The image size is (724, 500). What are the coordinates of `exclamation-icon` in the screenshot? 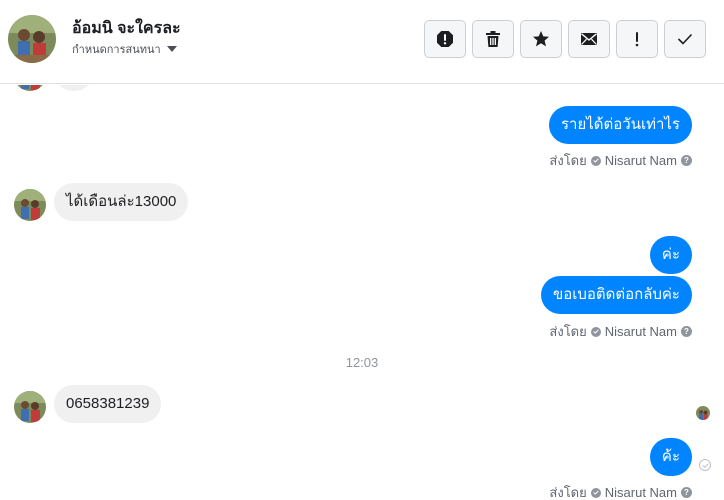 It's located at (637, 39).